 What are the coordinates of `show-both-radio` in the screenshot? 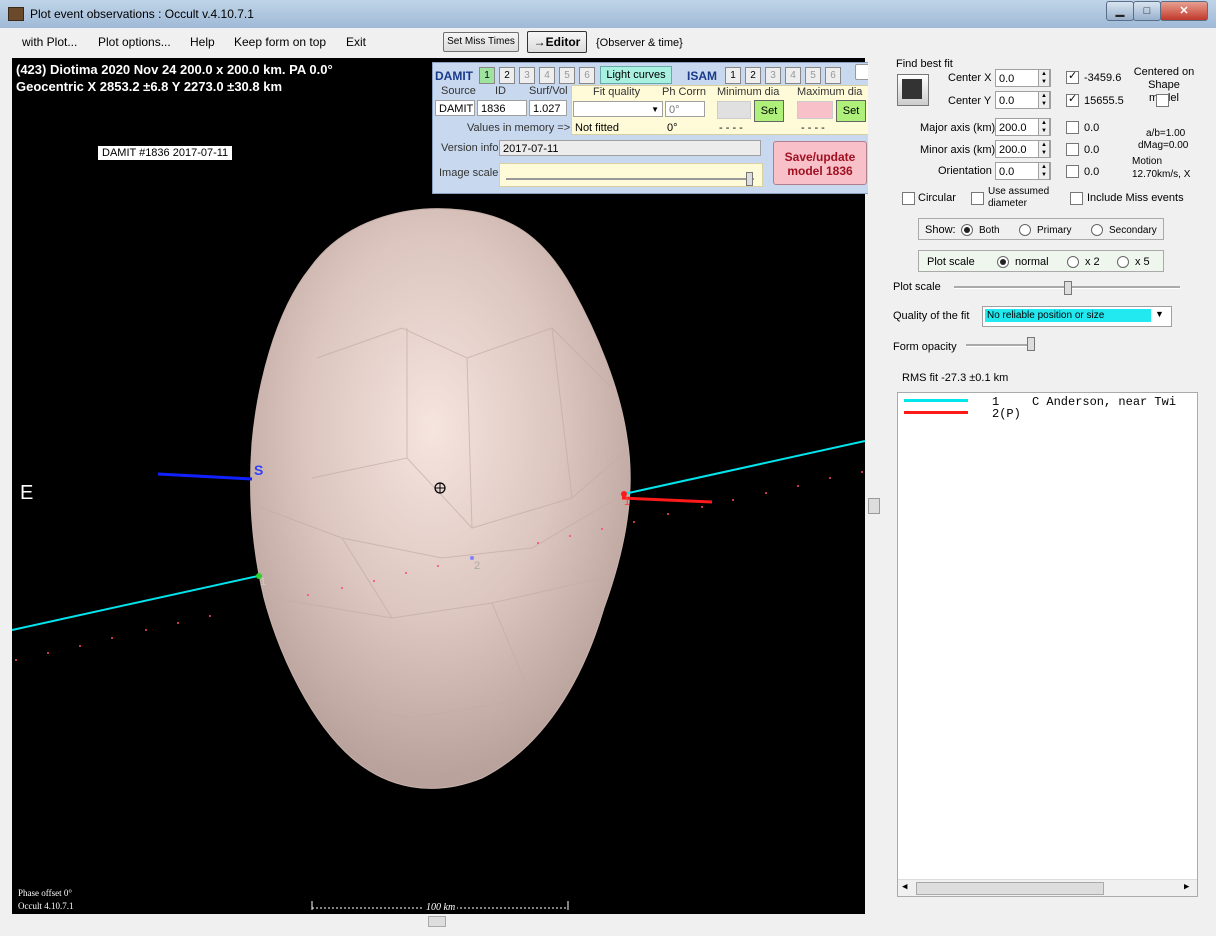 It's located at (967, 230).